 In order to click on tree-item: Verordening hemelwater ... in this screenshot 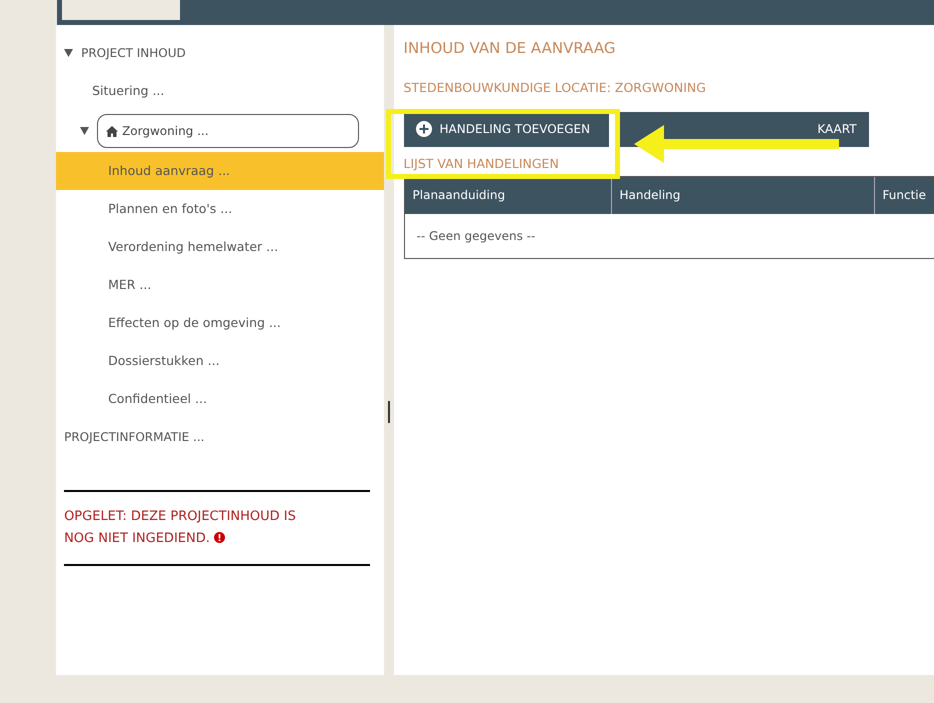, I will do `click(220, 247)`.